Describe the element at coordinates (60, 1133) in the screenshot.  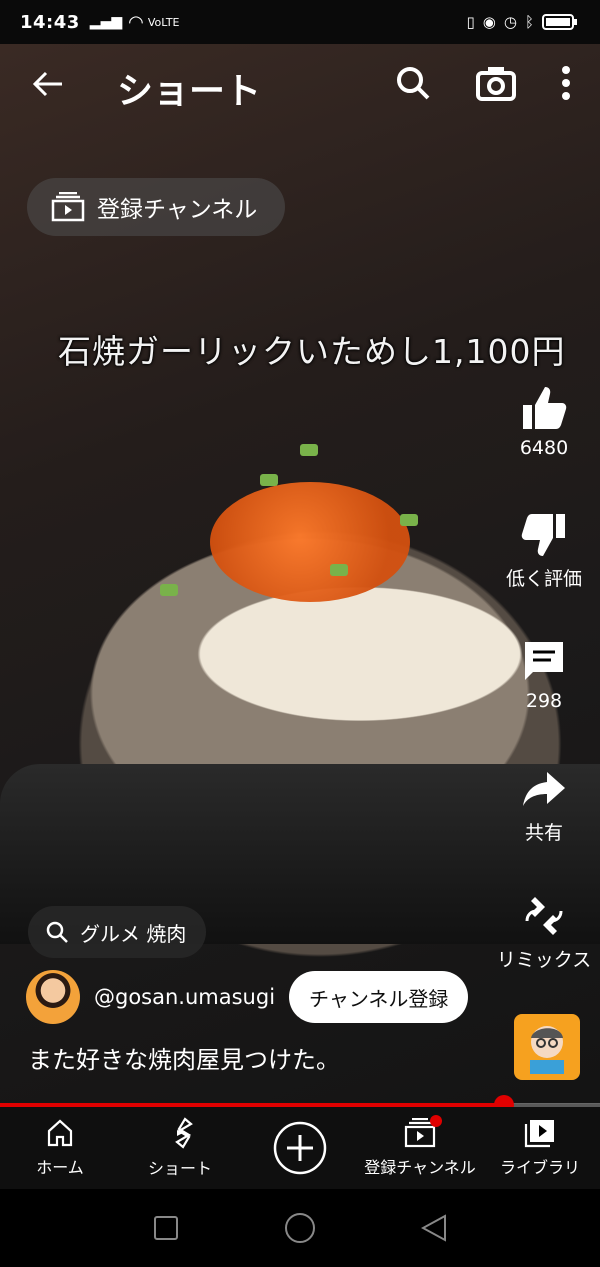
I see `home-icon` at that location.